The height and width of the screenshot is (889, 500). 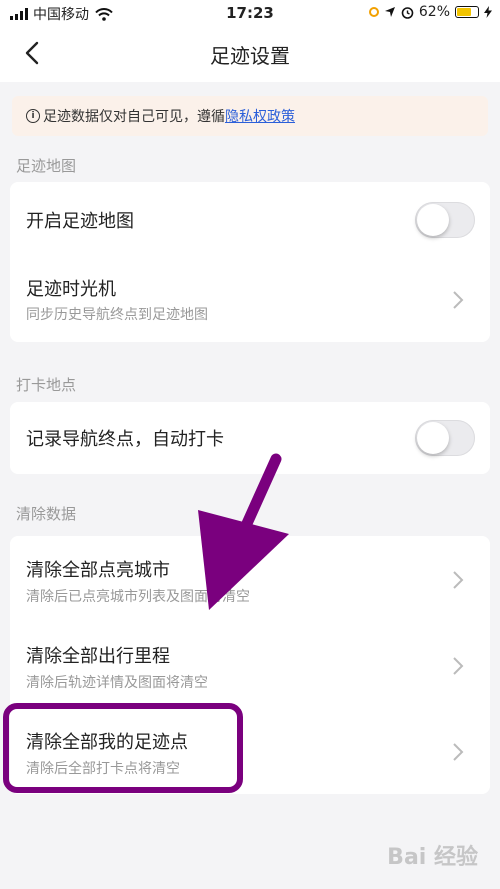 I want to click on charging-icon, so click(x=488, y=12).